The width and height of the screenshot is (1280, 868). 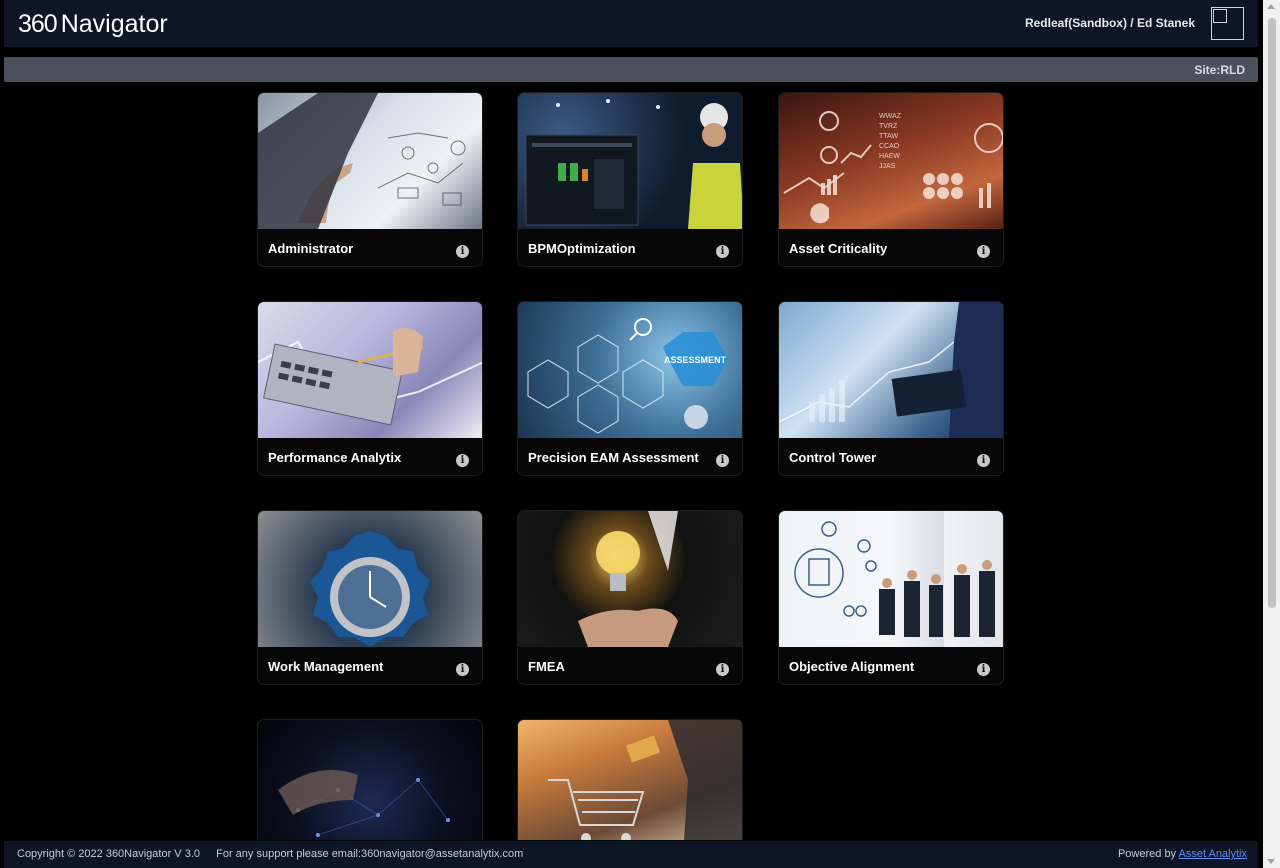 I want to click on shopping-cart-illustration, so click(x=645, y=780).